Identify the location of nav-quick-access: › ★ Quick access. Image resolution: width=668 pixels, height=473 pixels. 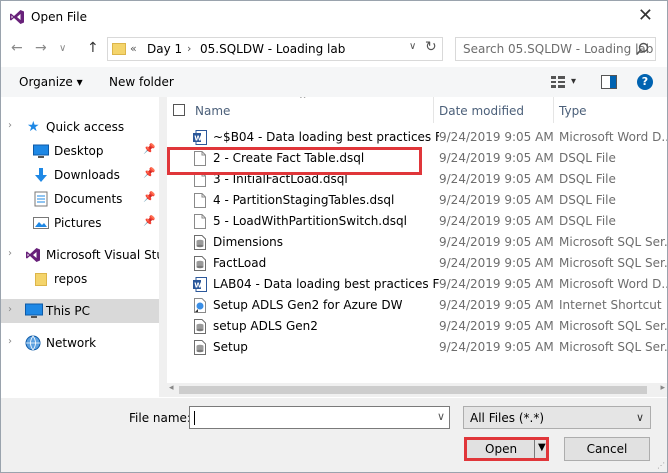
(80, 127).